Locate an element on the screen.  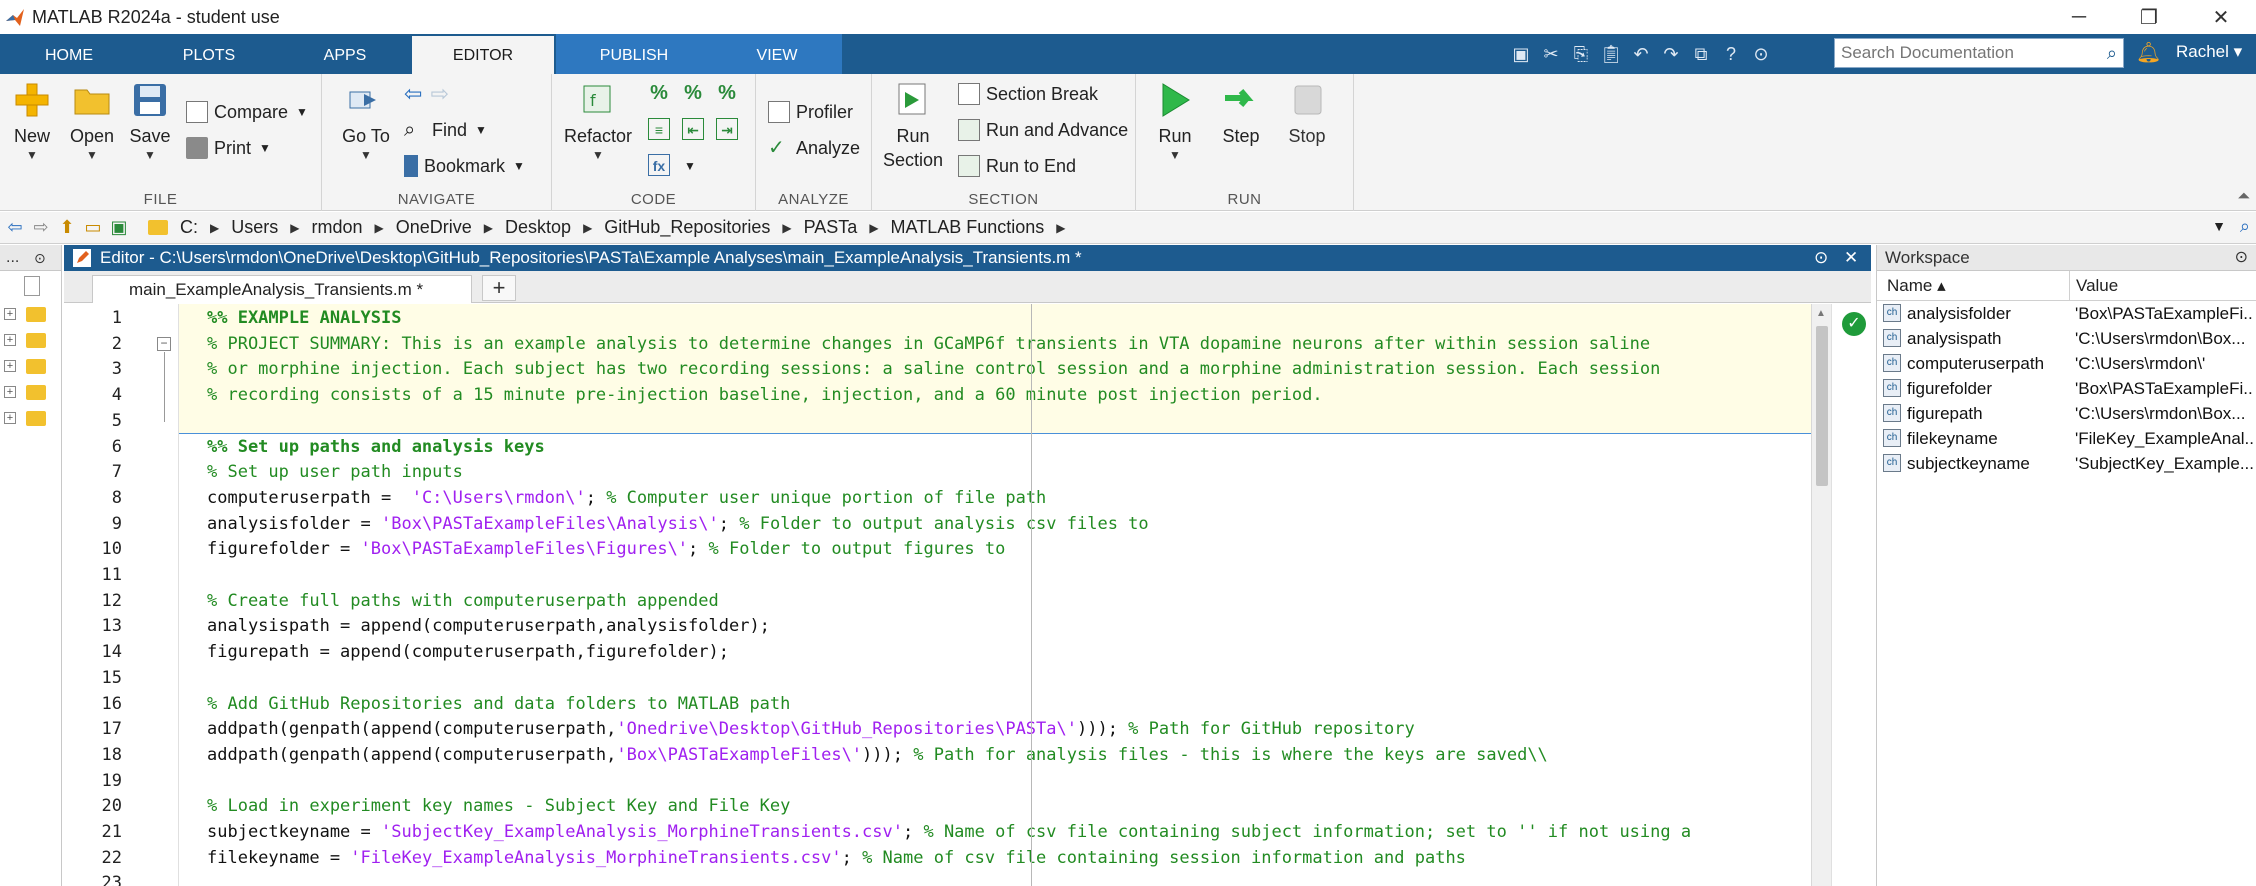
run-to-end-button: Run to End is located at coordinates (1017, 166).